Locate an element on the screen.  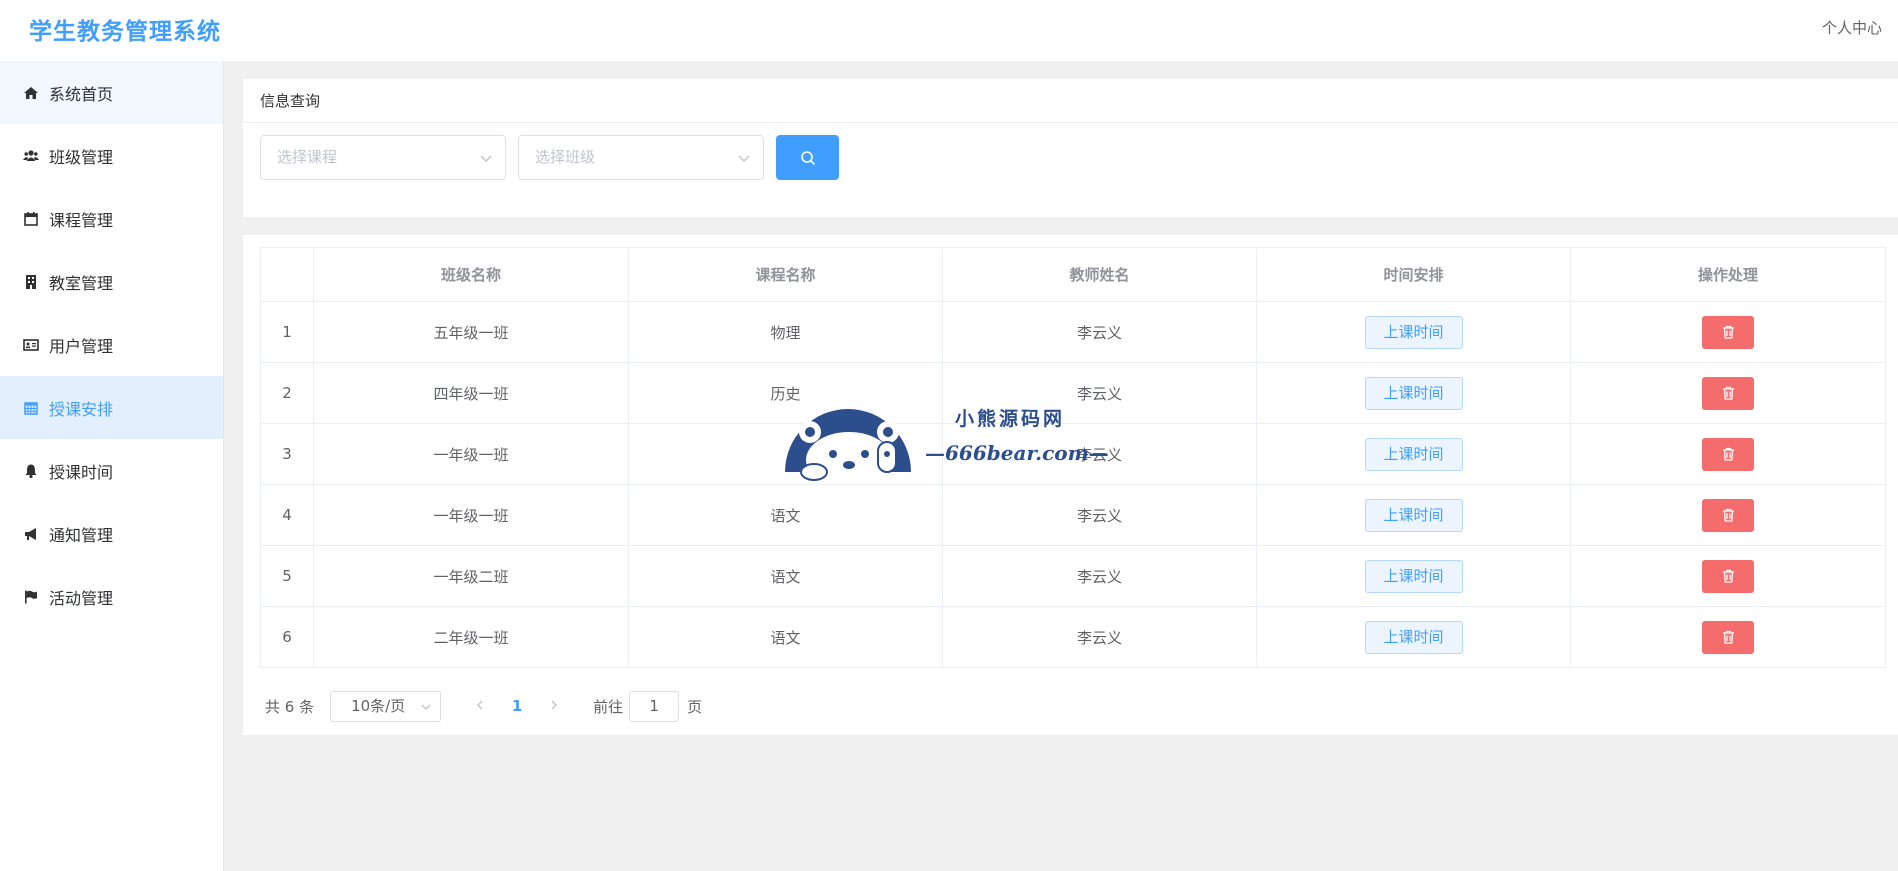
sidebar-item-label: 用户管理 is located at coordinates (81, 346).